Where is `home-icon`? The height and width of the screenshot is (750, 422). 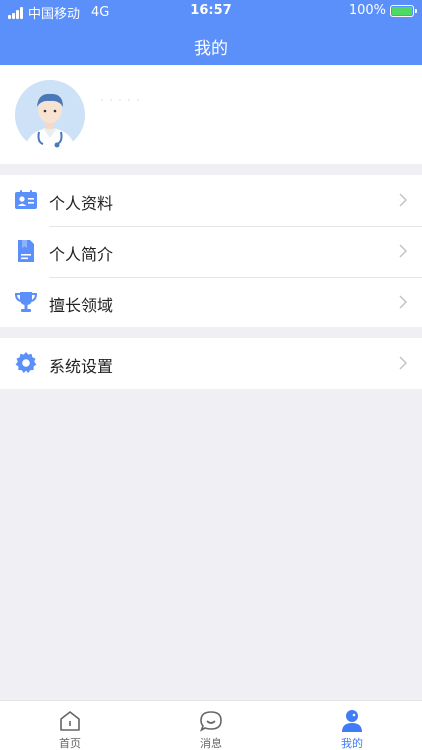
home-icon is located at coordinates (70, 721).